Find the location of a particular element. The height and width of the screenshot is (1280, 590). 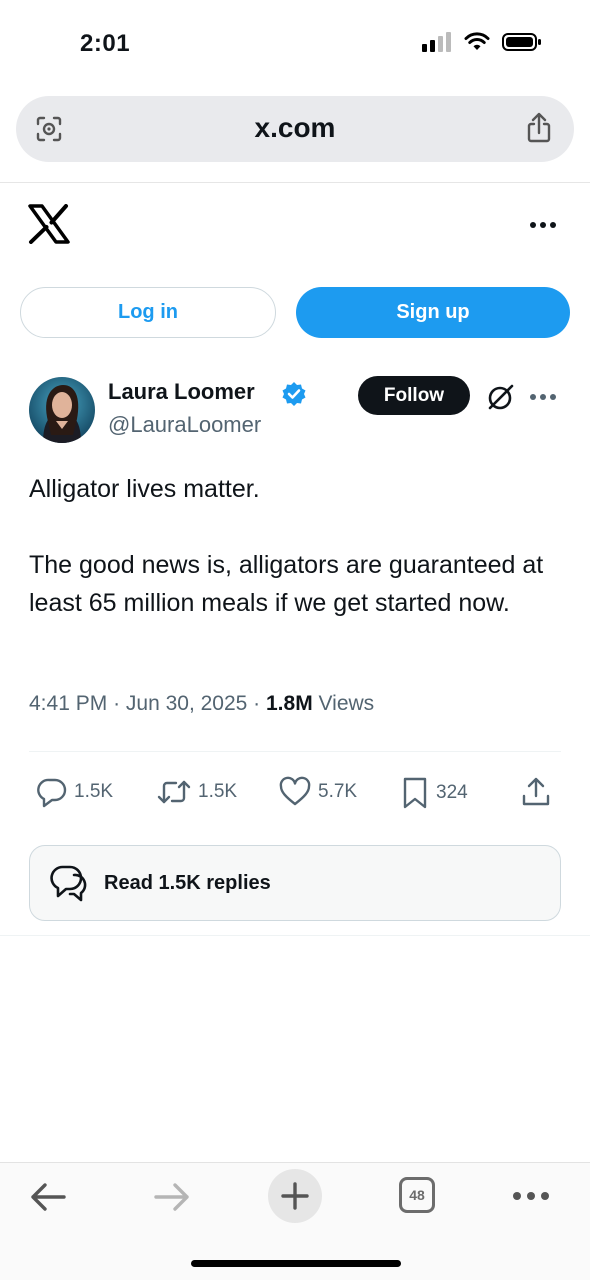

share-icon is located at coordinates (539, 130).